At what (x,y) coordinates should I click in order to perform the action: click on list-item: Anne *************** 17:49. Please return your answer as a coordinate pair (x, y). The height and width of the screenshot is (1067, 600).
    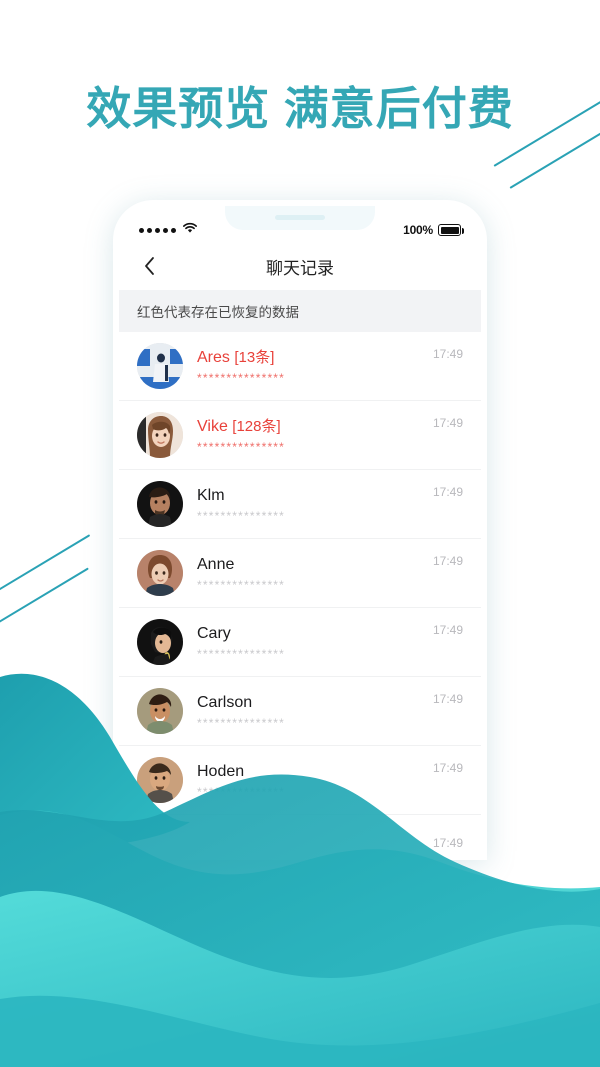
    Looking at the image, I should click on (300, 573).